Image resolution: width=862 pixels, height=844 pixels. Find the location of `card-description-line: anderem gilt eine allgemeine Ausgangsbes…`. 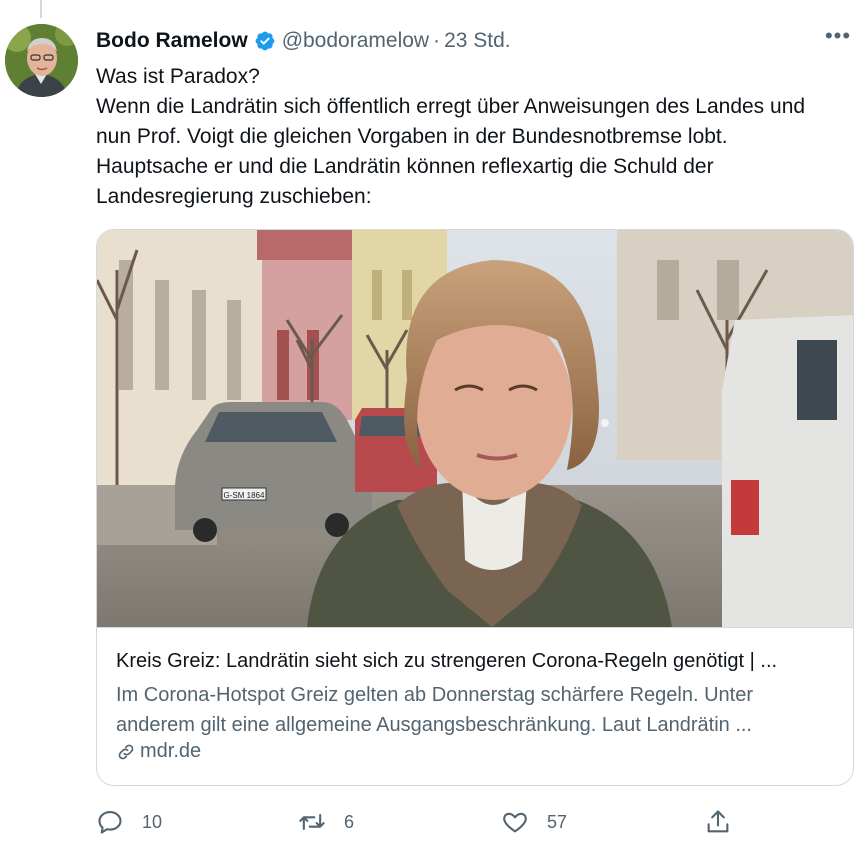

card-description-line: anderem gilt eine allgemeine Ausgangsbes… is located at coordinates (434, 725).